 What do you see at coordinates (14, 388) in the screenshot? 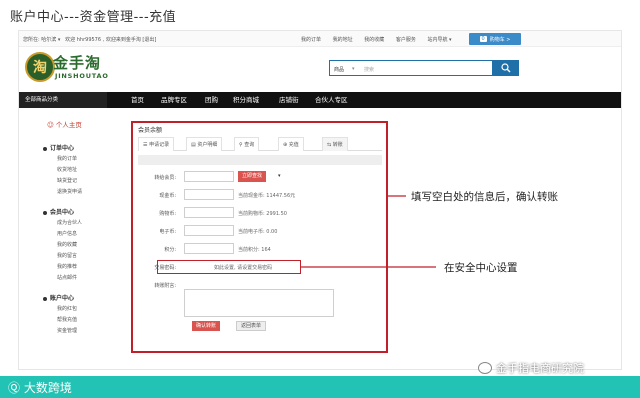
I see `brand-logo-icon: Ⓠ` at bounding box center [14, 388].